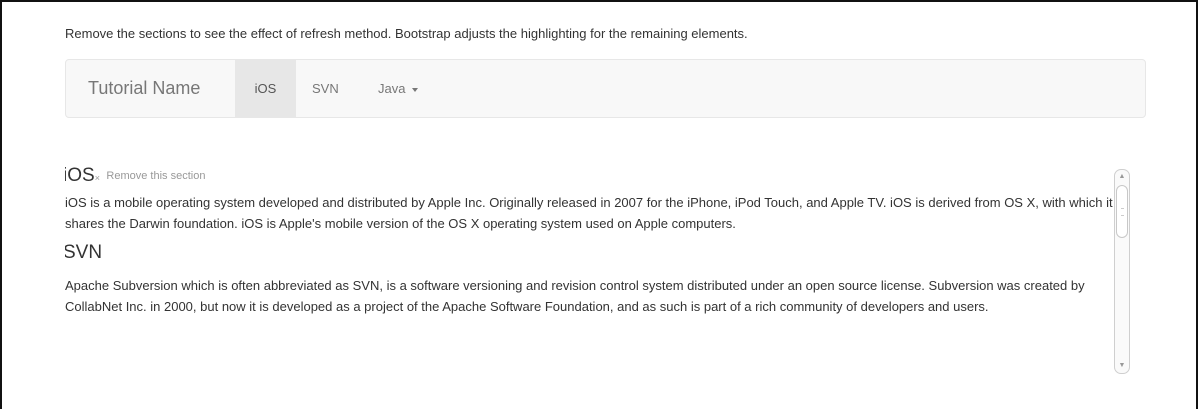 This screenshot has width=1198, height=409. Describe the element at coordinates (144, 88) in the screenshot. I see `navbar-brand: Tutorial Name` at that location.